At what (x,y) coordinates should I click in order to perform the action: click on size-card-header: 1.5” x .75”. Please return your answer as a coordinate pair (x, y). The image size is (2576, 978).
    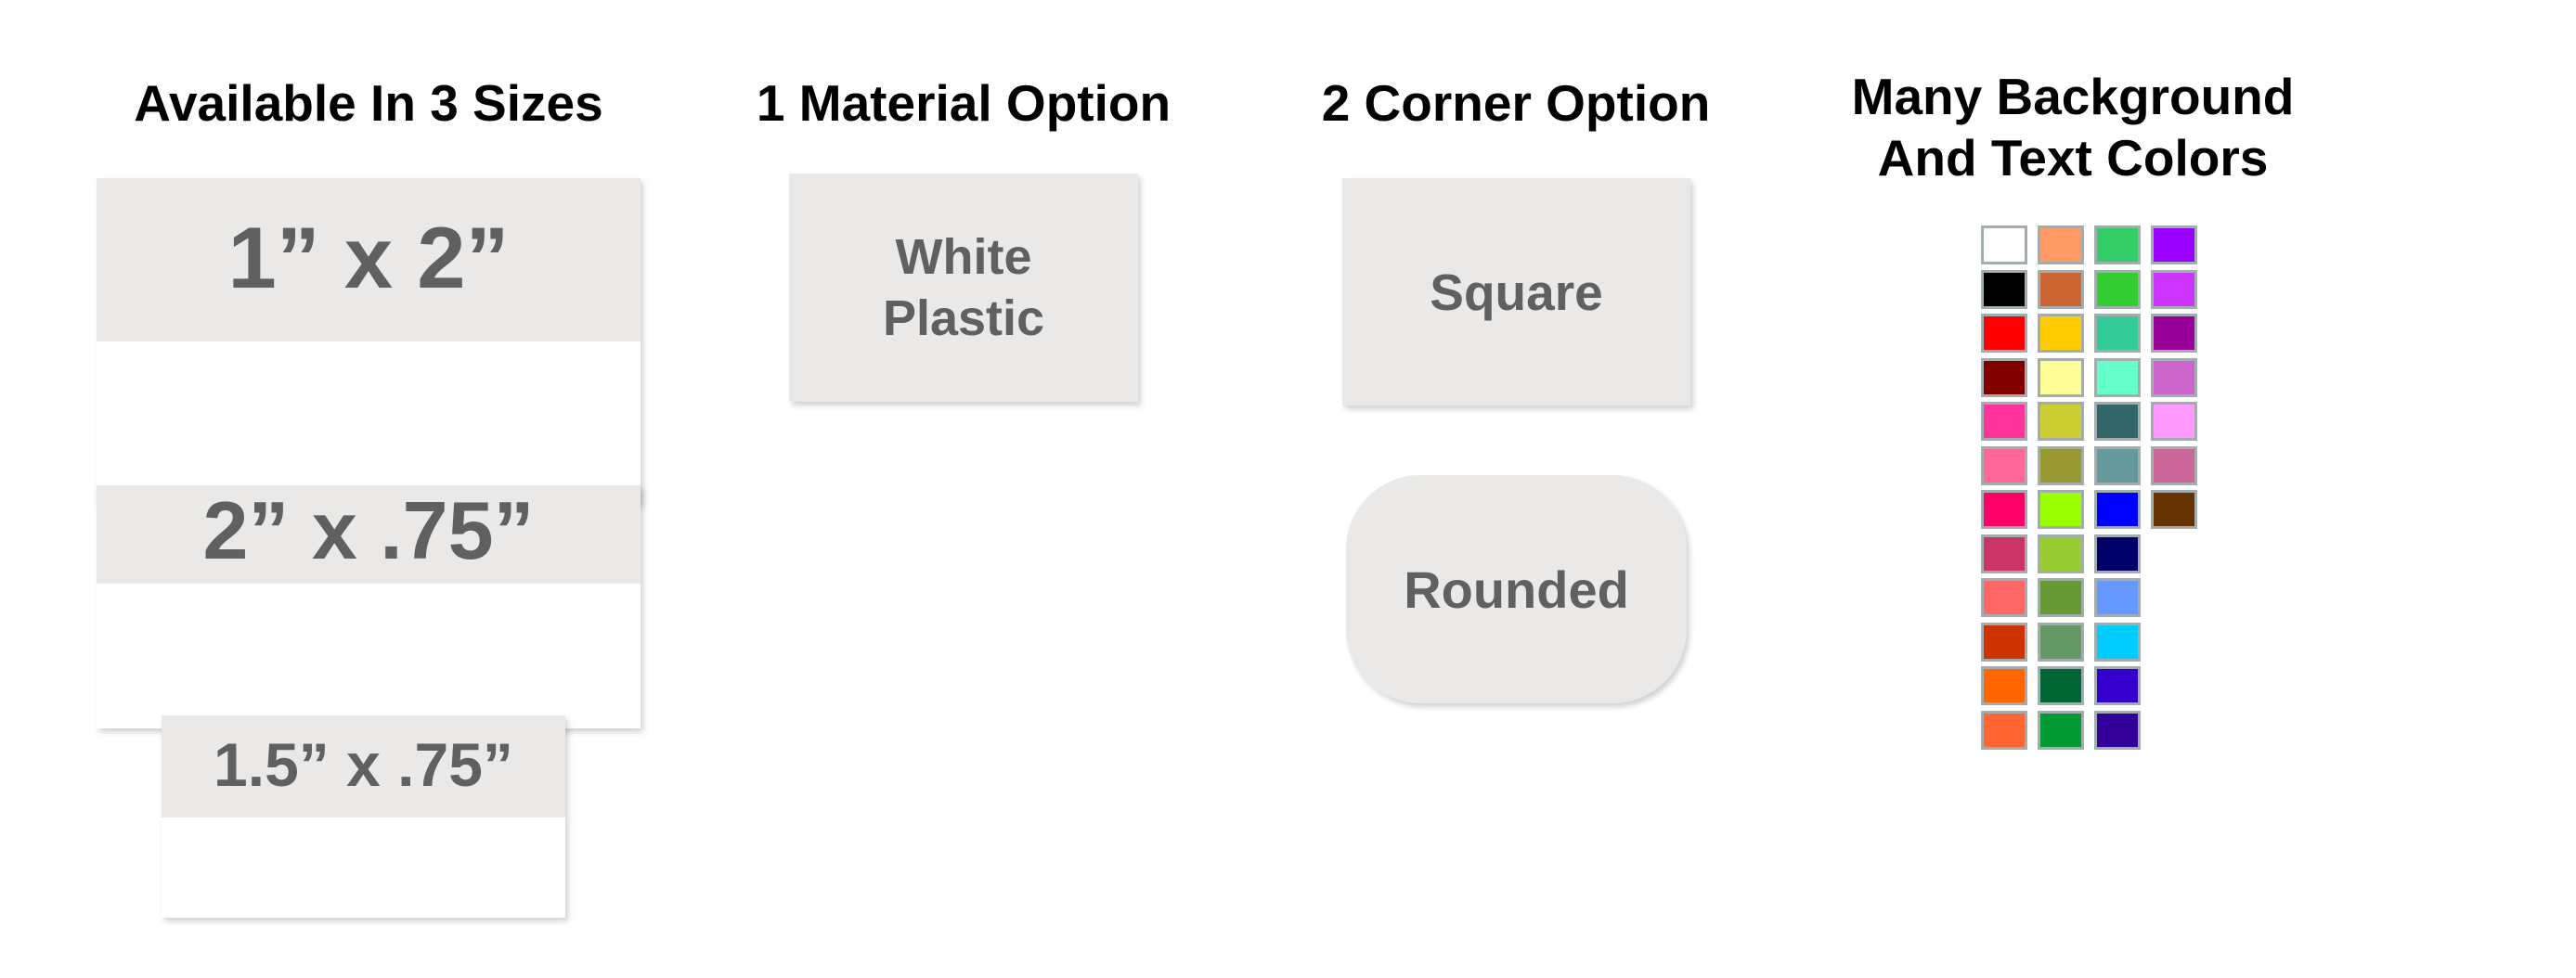
    Looking at the image, I should click on (363, 766).